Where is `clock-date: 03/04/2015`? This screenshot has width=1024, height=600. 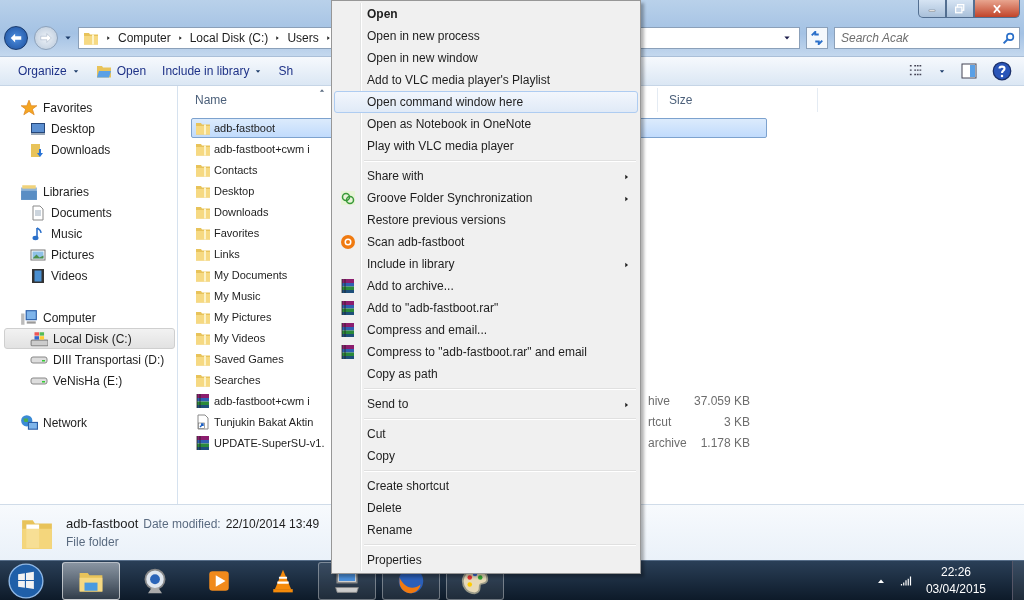
clock-date: 03/04/2015 is located at coordinates (955, 589).